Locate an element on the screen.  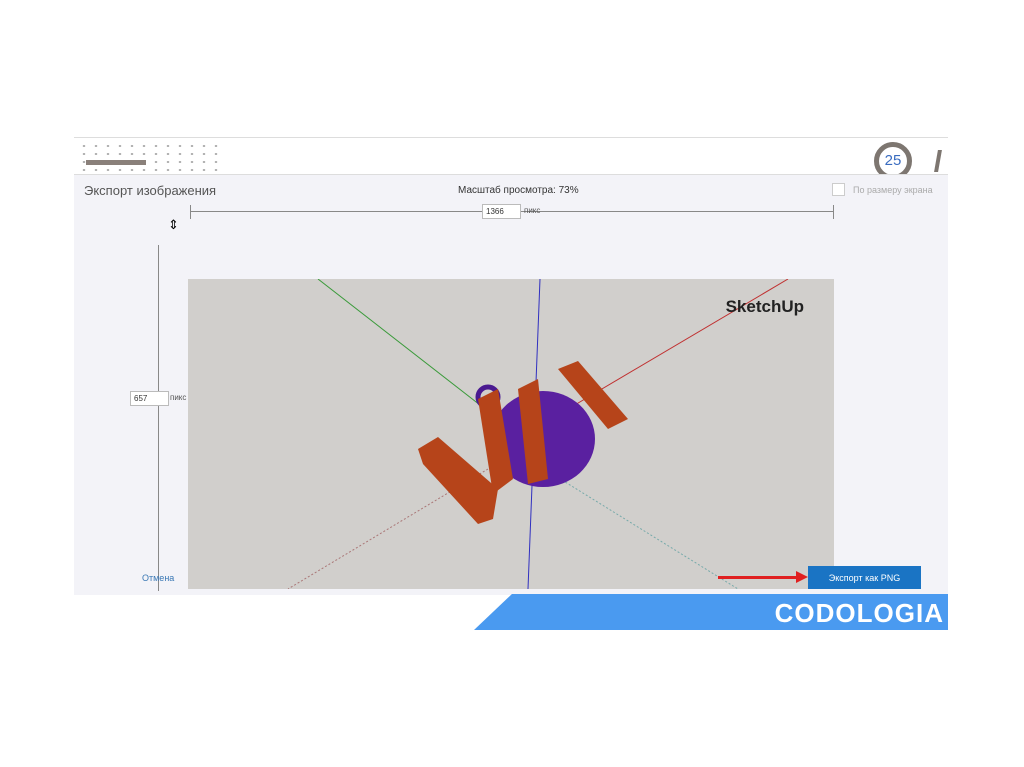
decor-bar is located at coordinates (116, 162).